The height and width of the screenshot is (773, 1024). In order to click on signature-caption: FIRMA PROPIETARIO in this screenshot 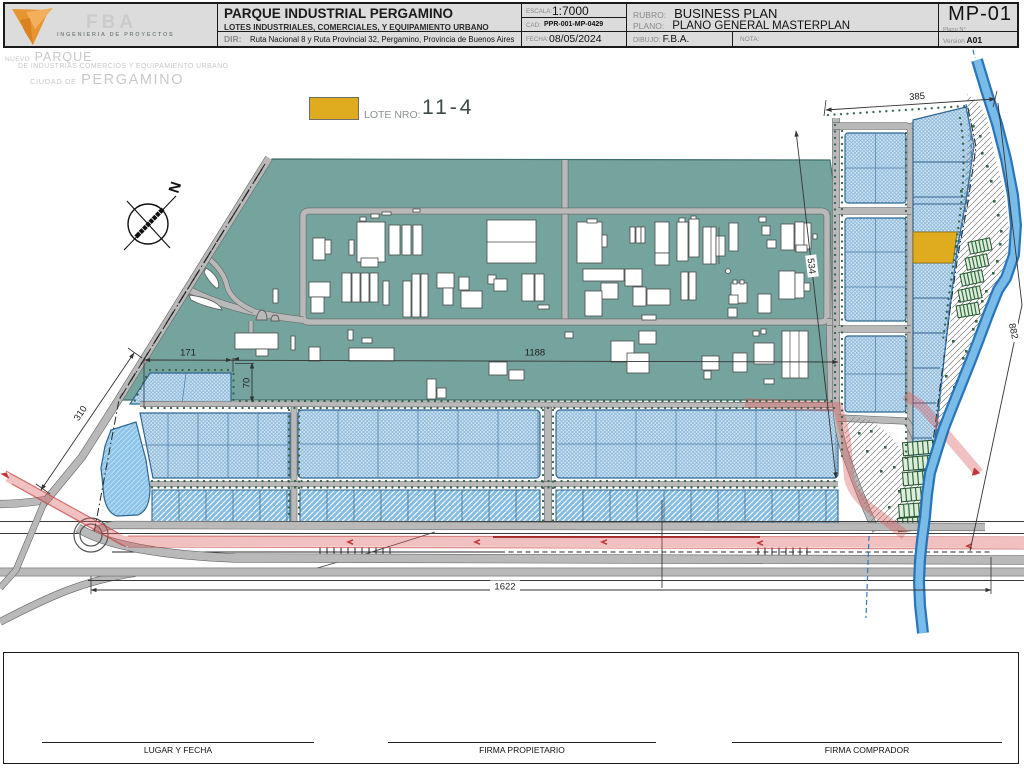, I will do `click(522, 750)`.